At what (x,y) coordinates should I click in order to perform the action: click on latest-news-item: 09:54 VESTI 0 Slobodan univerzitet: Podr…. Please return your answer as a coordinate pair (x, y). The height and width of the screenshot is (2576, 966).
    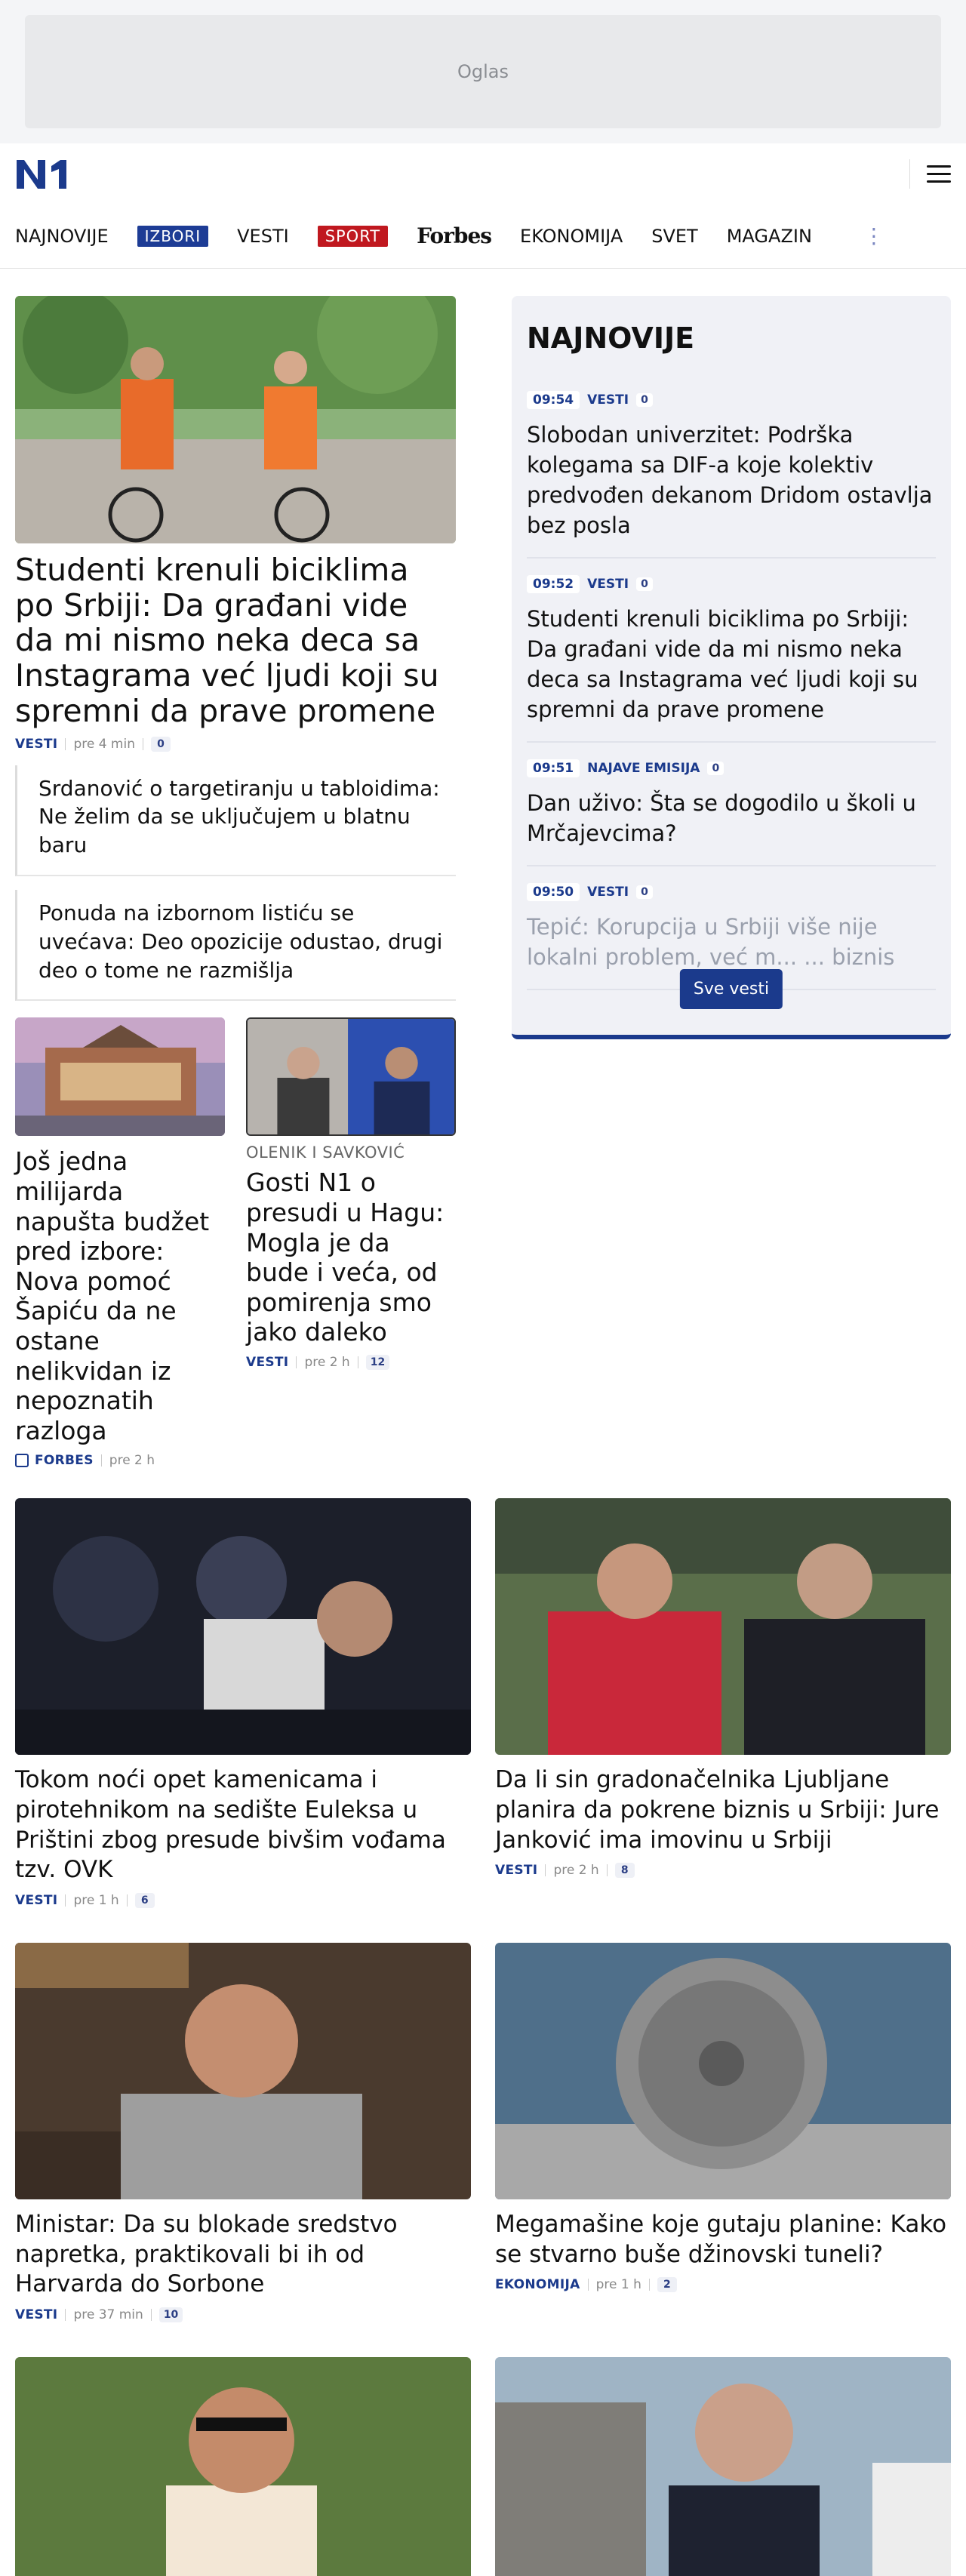
    Looking at the image, I should click on (731, 466).